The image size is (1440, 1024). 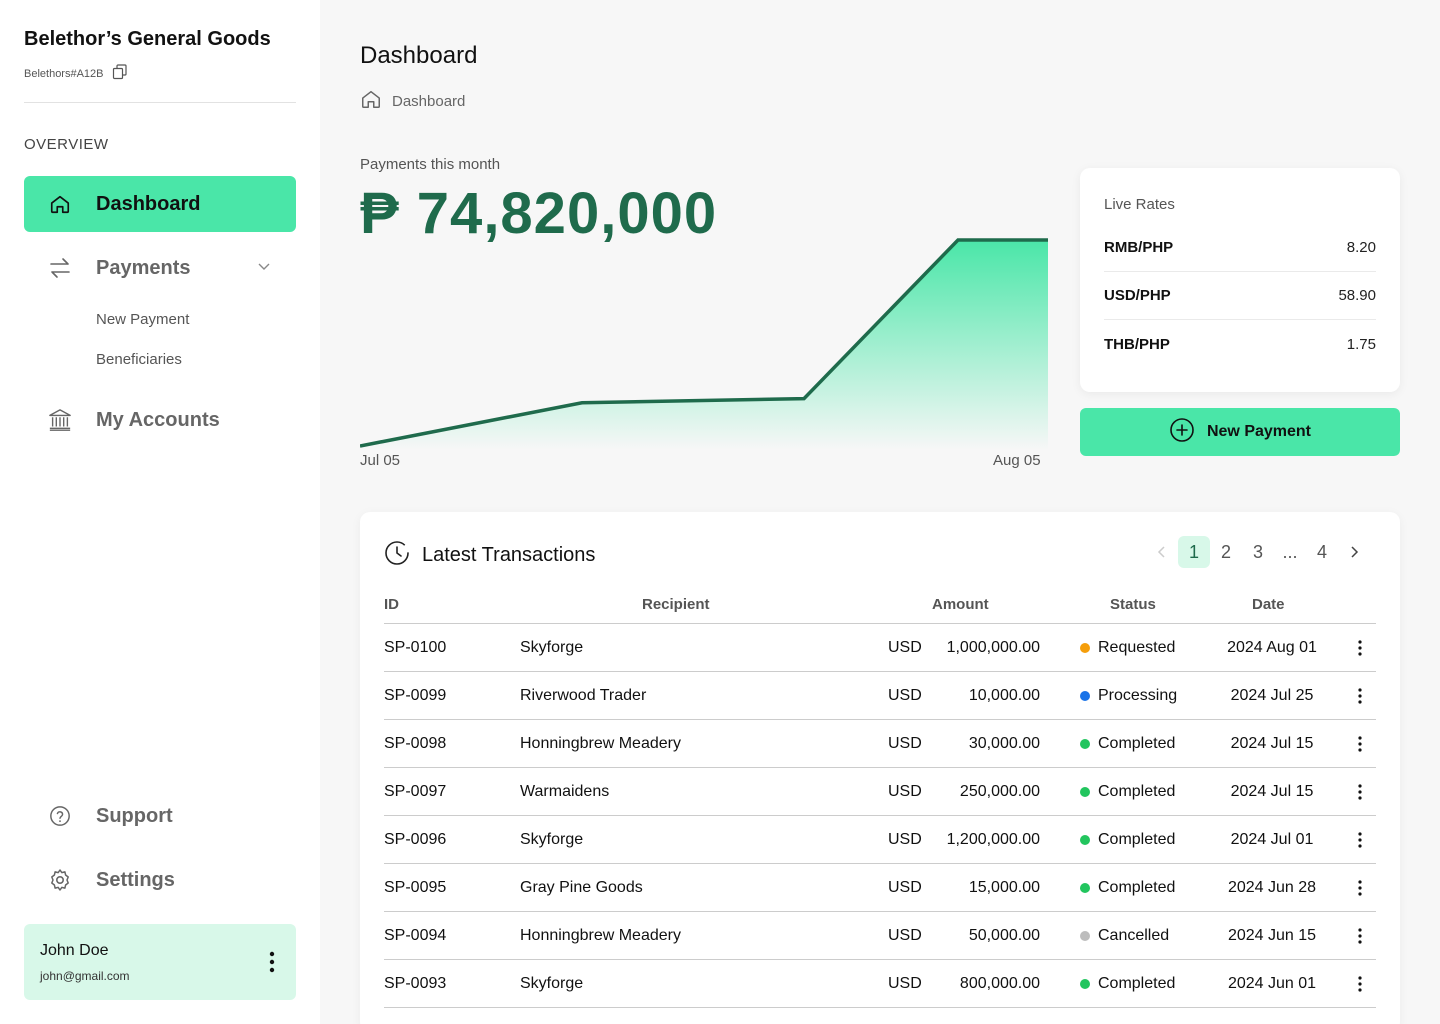 What do you see at coordinates (160, 880) in the screenshot?
I see `sidebar-item-settings: Settings` at bounding box center [160, 880].